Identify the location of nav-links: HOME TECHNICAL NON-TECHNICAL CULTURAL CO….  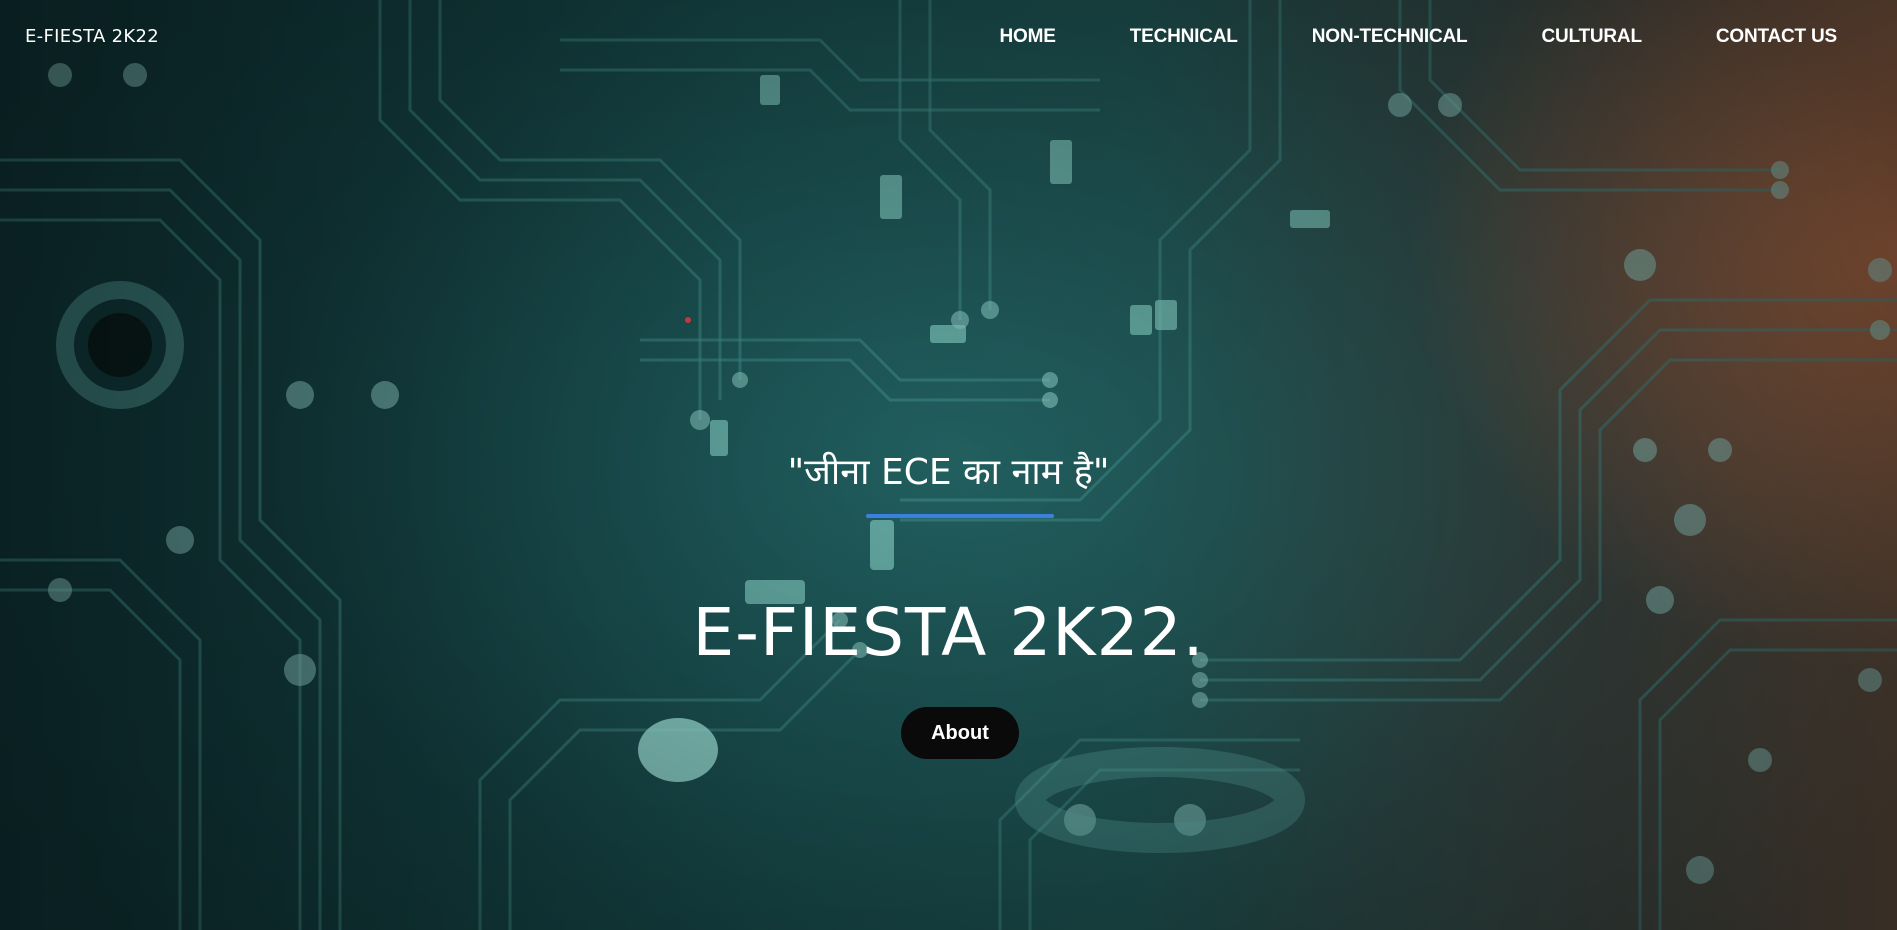
(1382, 37).